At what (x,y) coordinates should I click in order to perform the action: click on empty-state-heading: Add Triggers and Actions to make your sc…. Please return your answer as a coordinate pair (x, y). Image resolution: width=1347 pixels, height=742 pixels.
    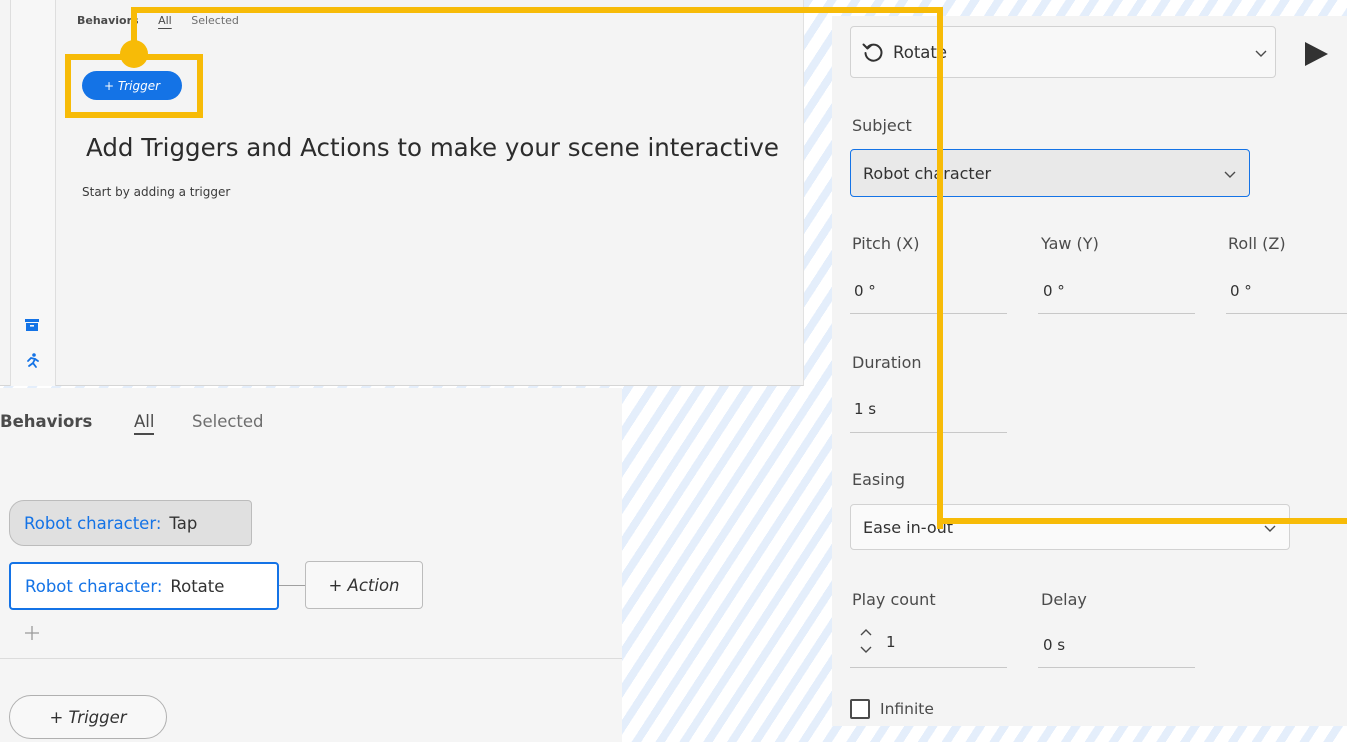
    Looking at the image, I should click on (432, 147).